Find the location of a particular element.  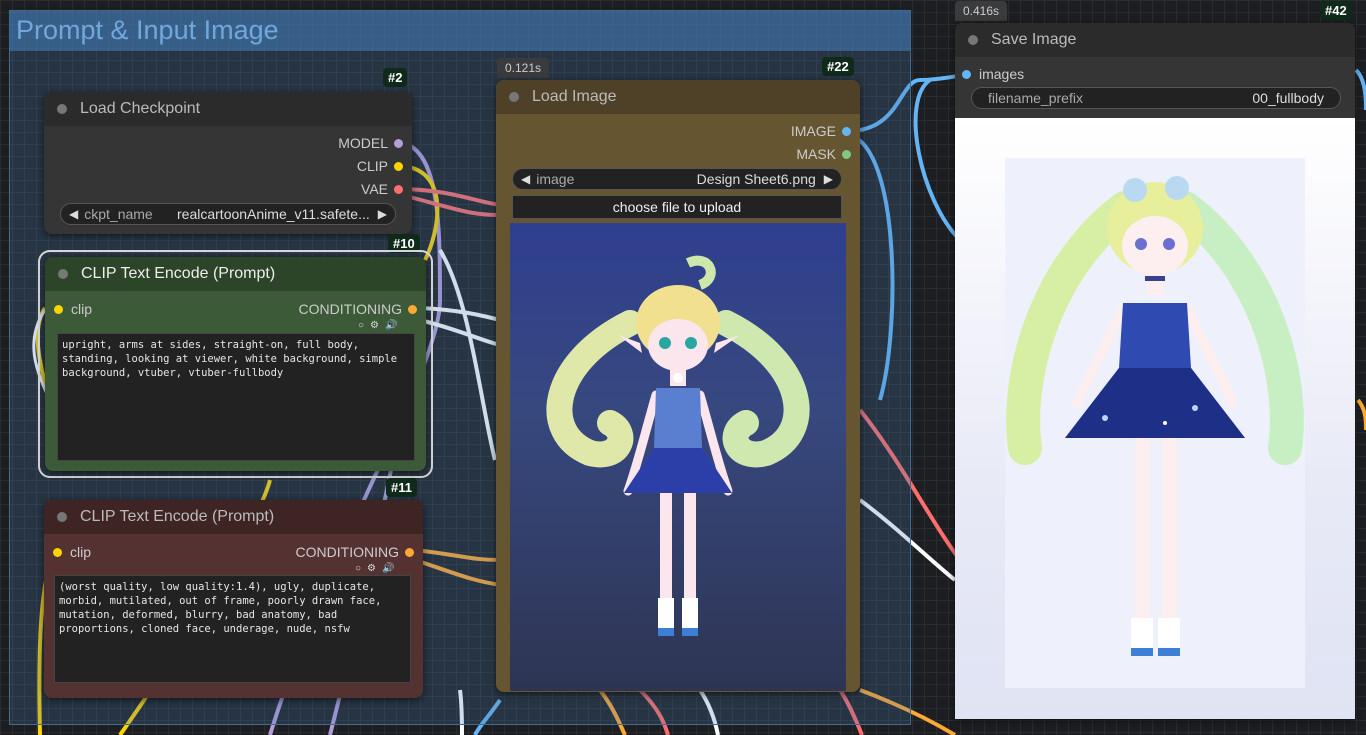

node-id-badge: #11 is located at coordinates (401, 487).